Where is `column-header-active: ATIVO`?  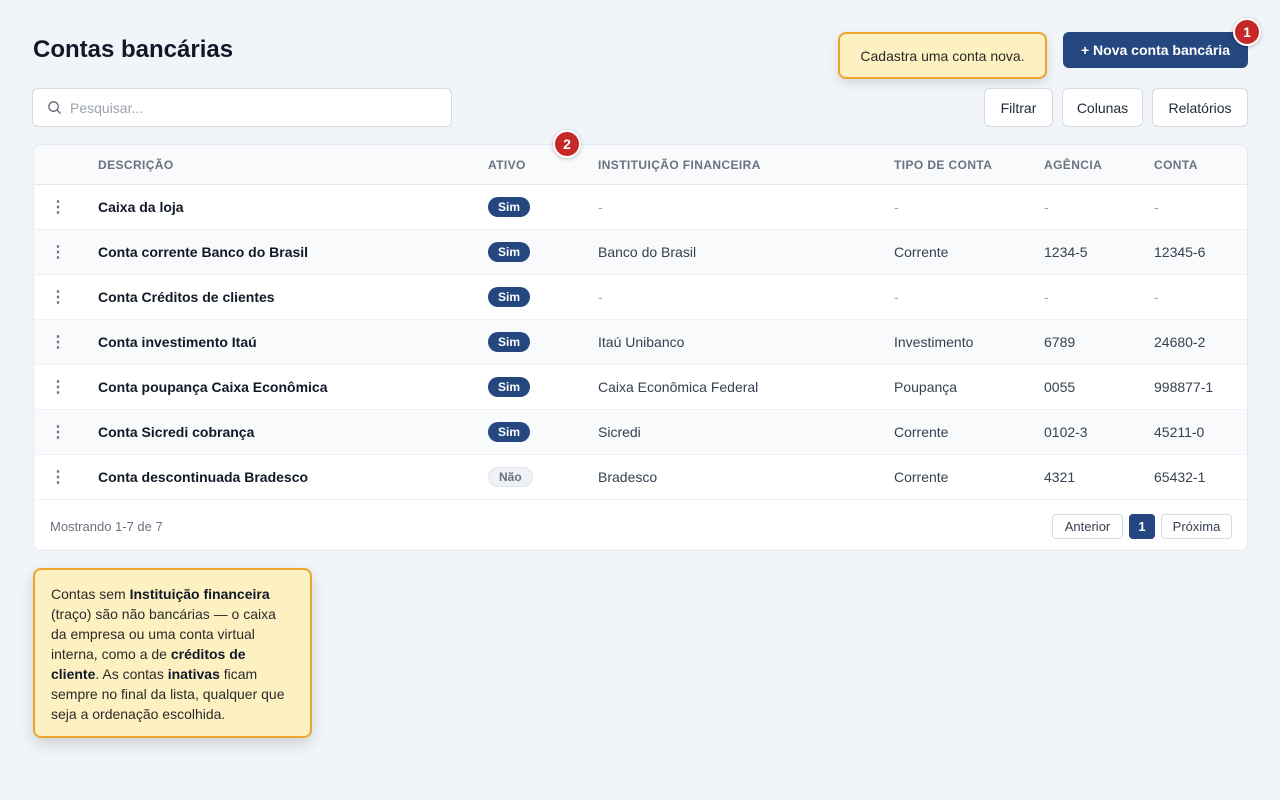 column-header-active: ATIVO is located at coordinates (507, 165).